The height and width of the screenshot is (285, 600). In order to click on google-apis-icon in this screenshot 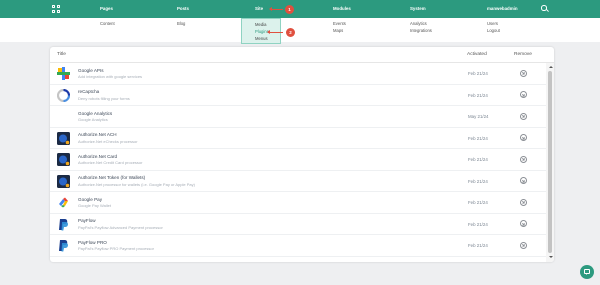, I will do `click(63, 73)`.